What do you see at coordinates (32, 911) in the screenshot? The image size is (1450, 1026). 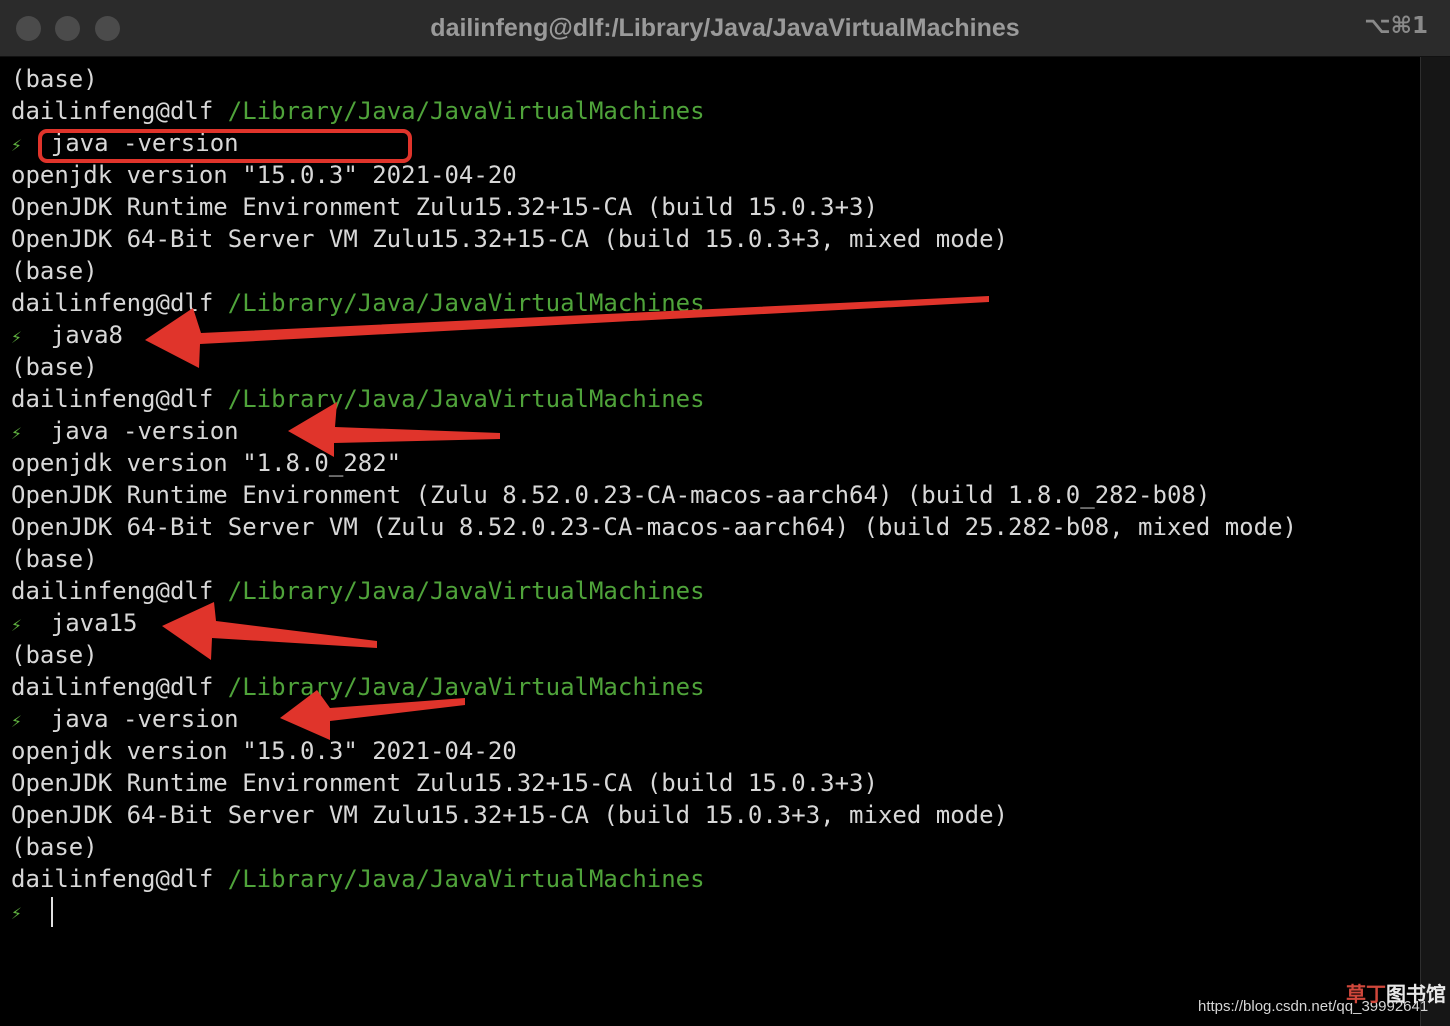 I see `input-line: ⚡` at bounding box center [32, 911].